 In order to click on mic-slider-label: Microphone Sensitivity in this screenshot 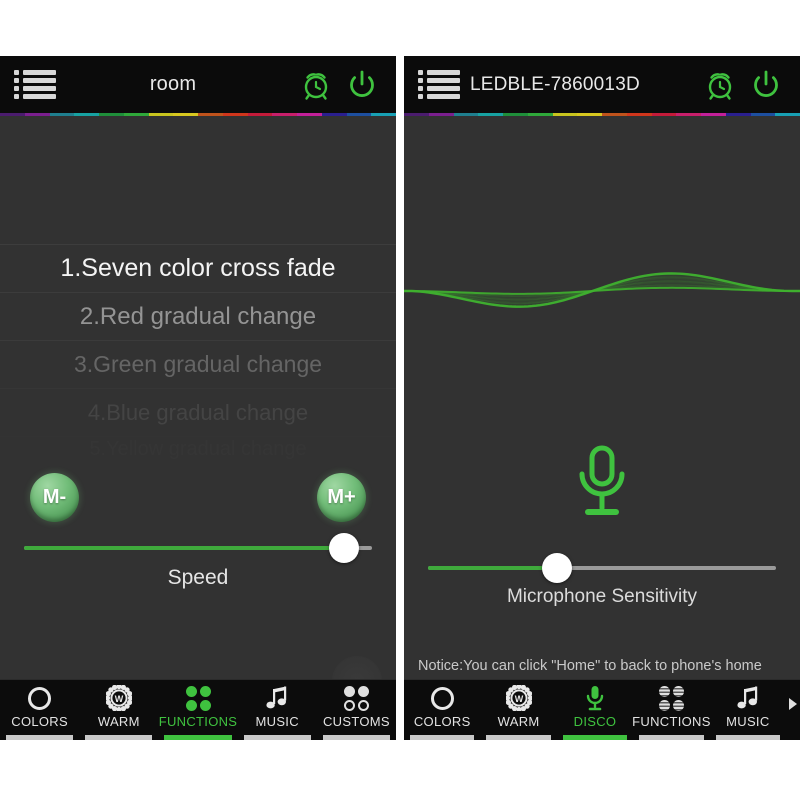, I will do `click(602, 596)`.